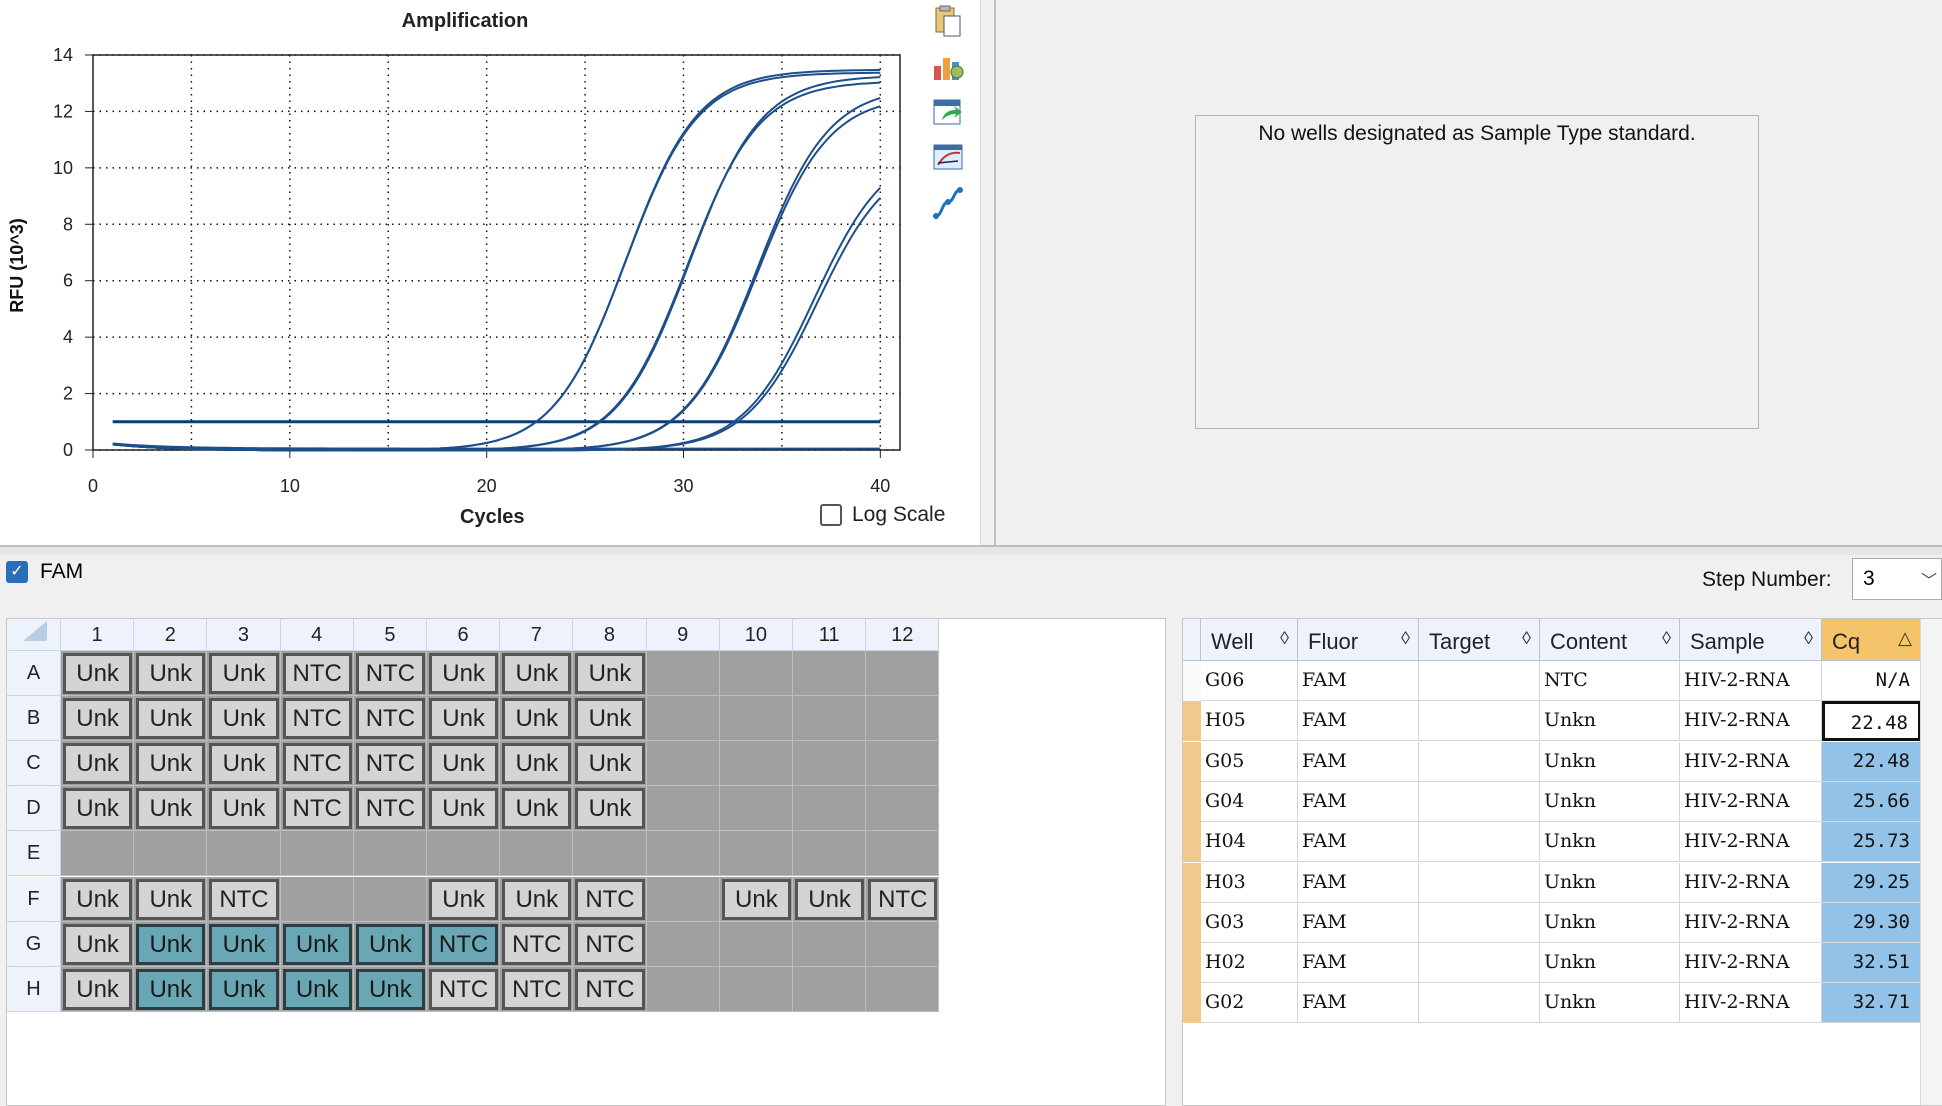 This screenshot has height=1106, width=1942. I want to click on plate-row-header: C, so click(34, 764).